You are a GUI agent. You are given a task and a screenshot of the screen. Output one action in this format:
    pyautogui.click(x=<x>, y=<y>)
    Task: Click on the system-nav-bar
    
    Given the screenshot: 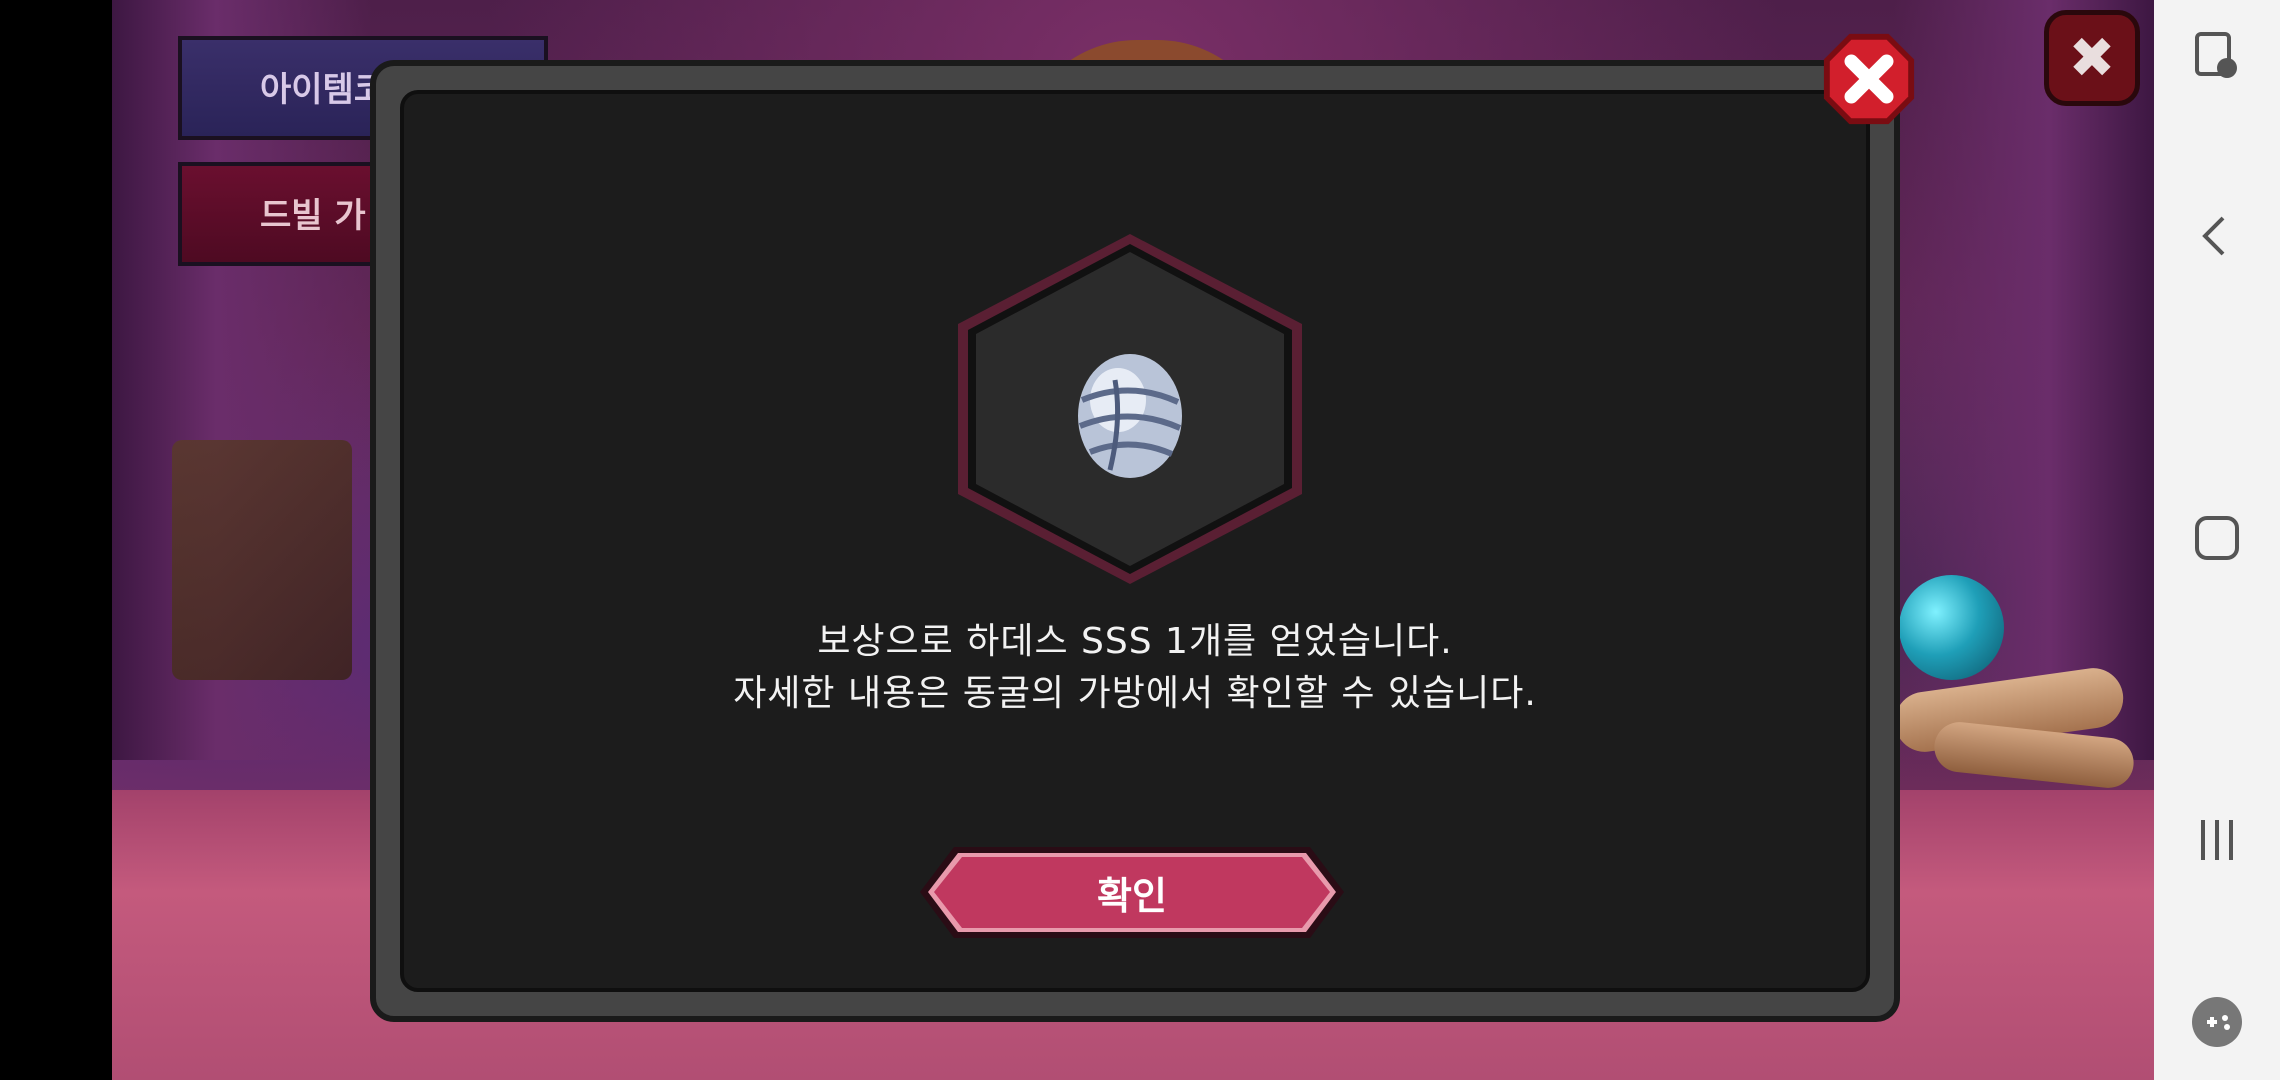 What is the action you would take?
    pyautogui.click(x=2217, y=540)
    